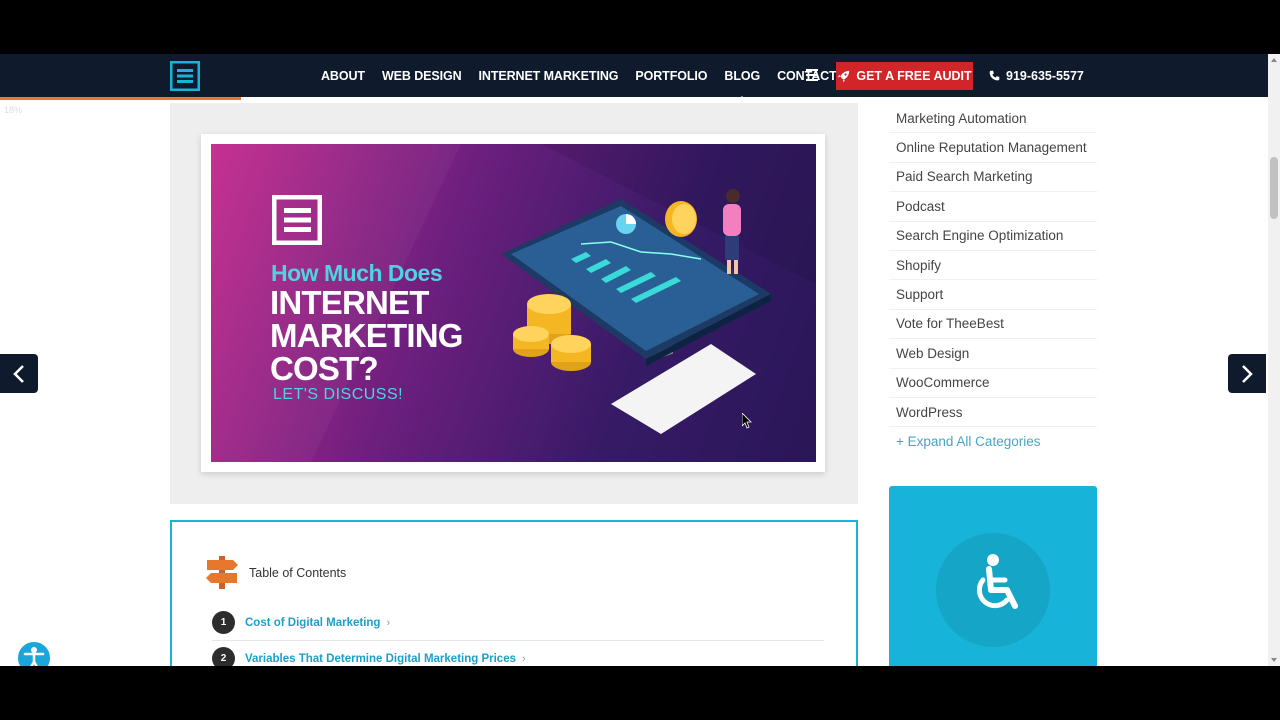 This screenshot has width=1280, height=720. I want to click on chevron-right-icon, so click(1247, 373).